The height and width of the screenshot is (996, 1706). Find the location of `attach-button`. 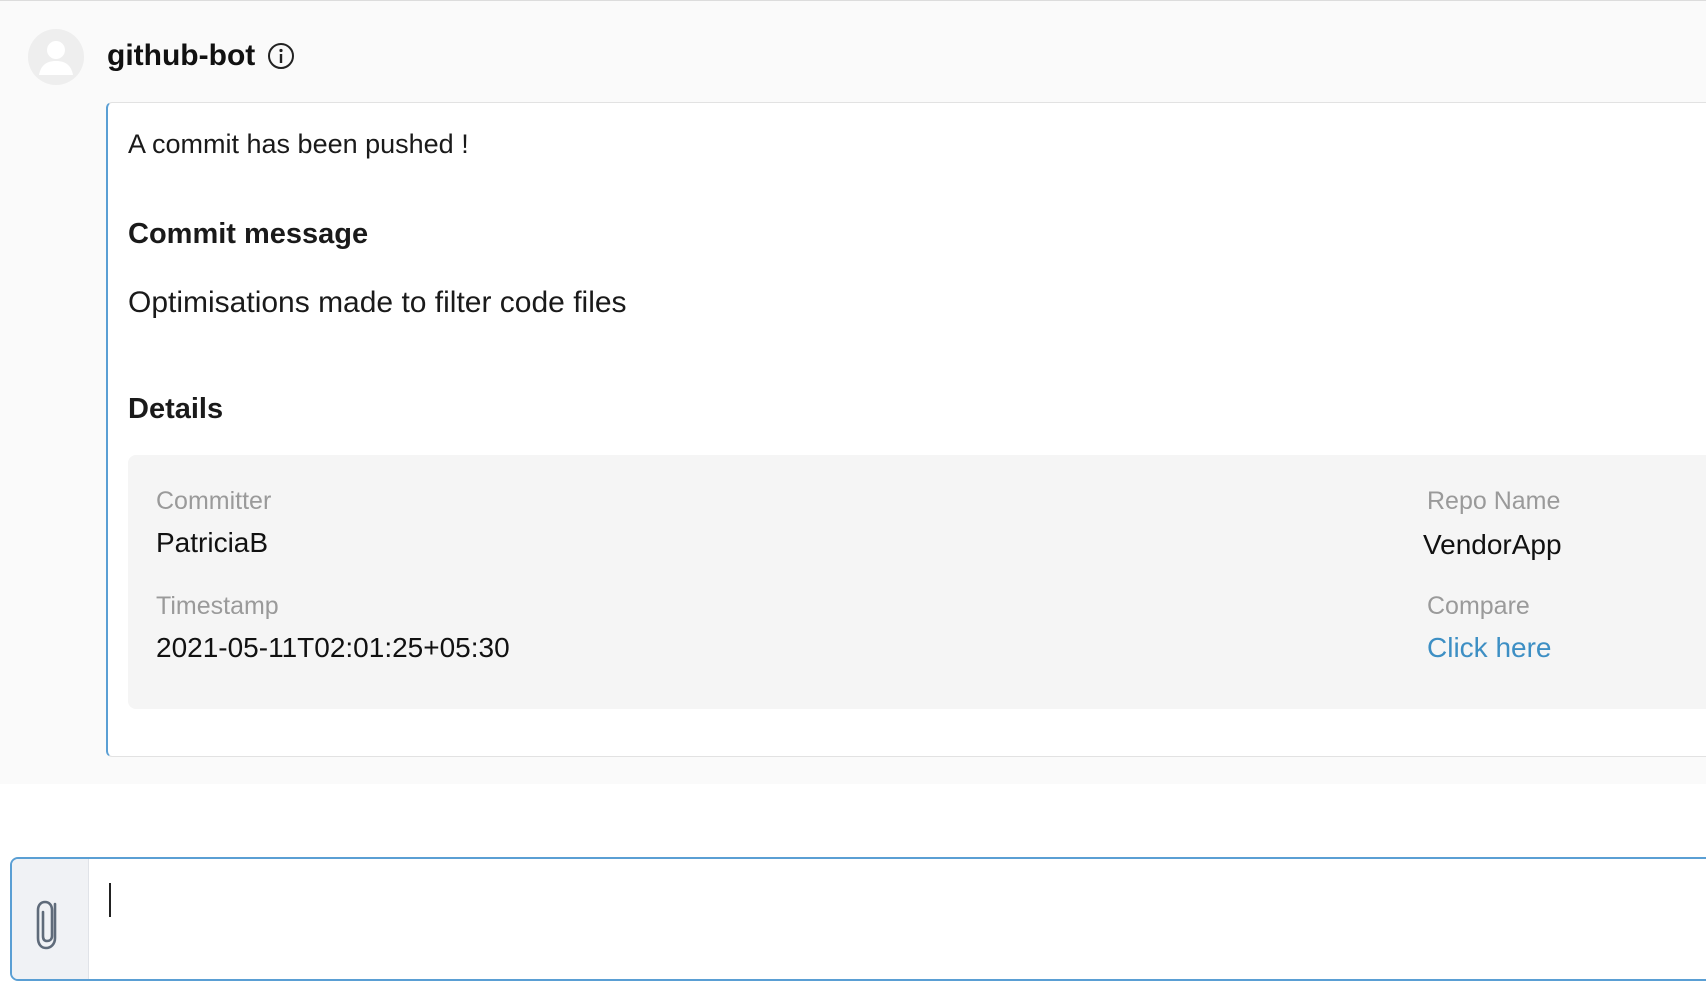

attach-button is located at coordinates (50, 919).